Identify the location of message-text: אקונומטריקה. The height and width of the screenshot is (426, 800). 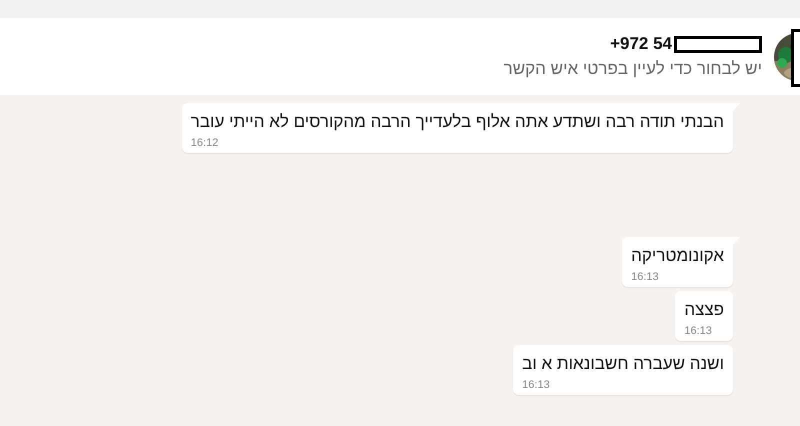
(677, 256).